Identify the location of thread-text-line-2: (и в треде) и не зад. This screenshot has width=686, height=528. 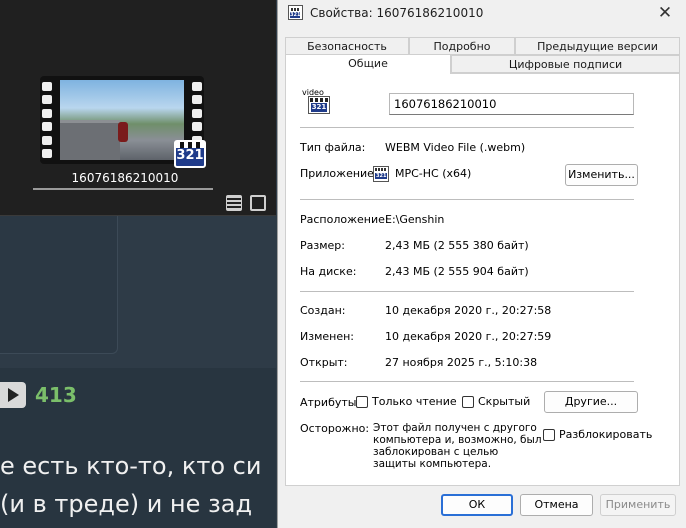
(126, 504).